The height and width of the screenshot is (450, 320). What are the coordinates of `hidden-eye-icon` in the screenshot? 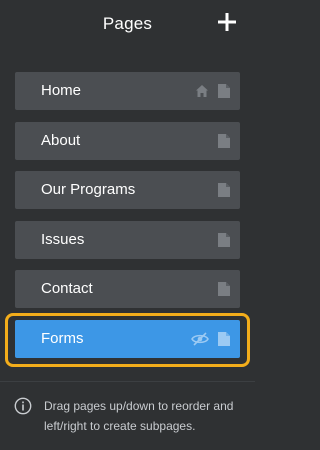 It's located at (200, 338).